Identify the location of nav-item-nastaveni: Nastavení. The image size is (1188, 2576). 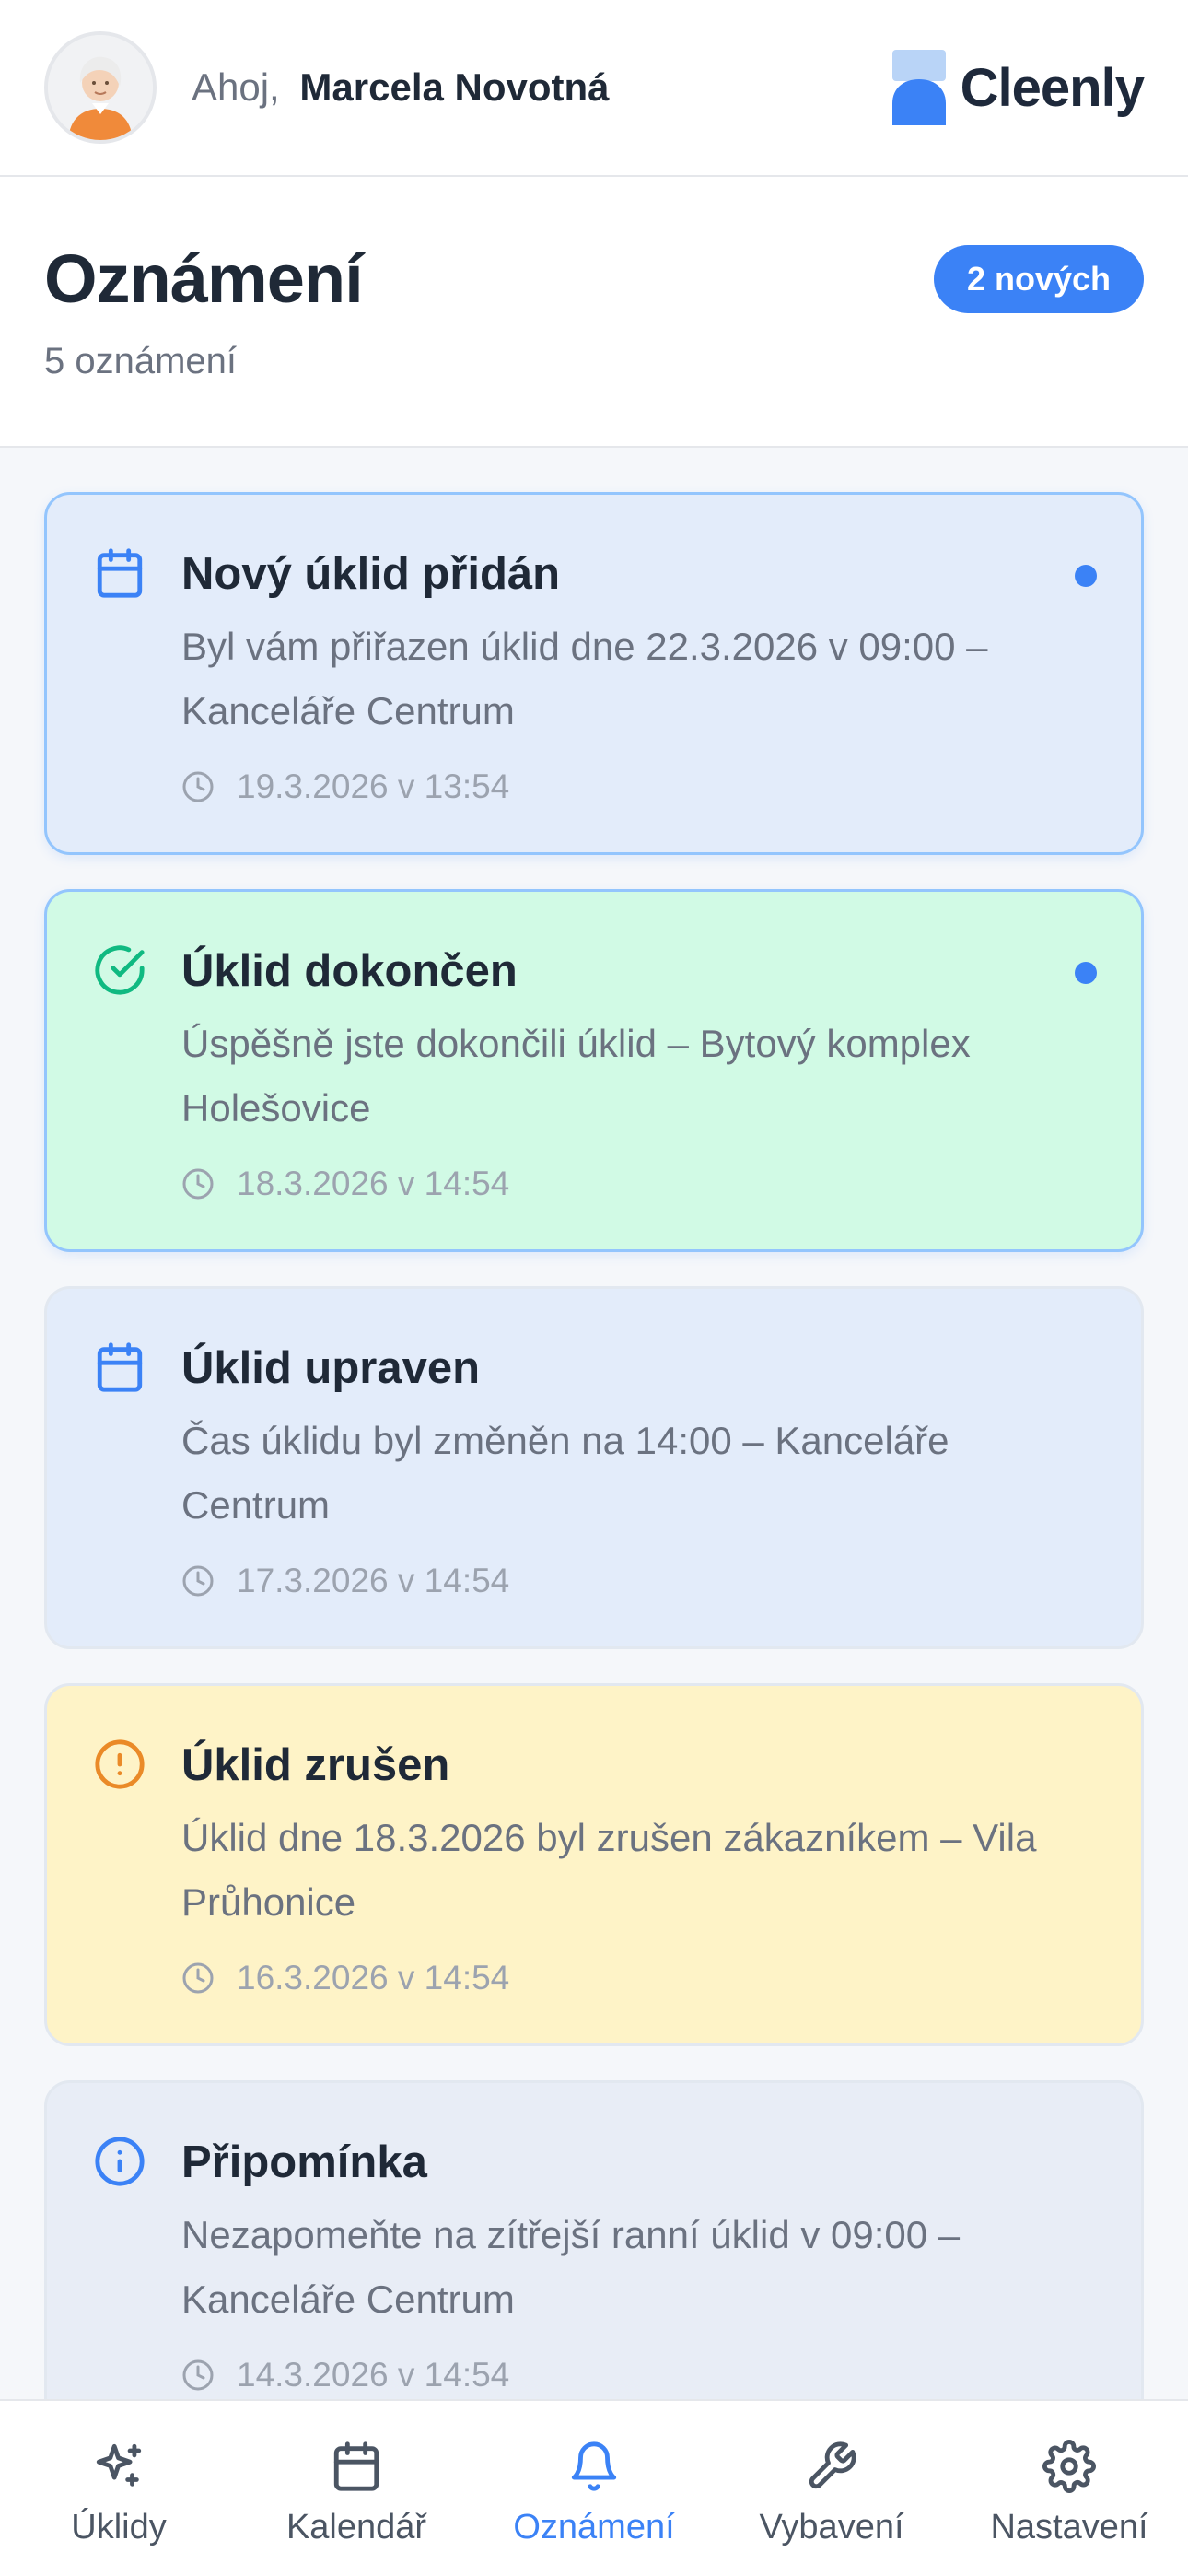
(1069, 2488).